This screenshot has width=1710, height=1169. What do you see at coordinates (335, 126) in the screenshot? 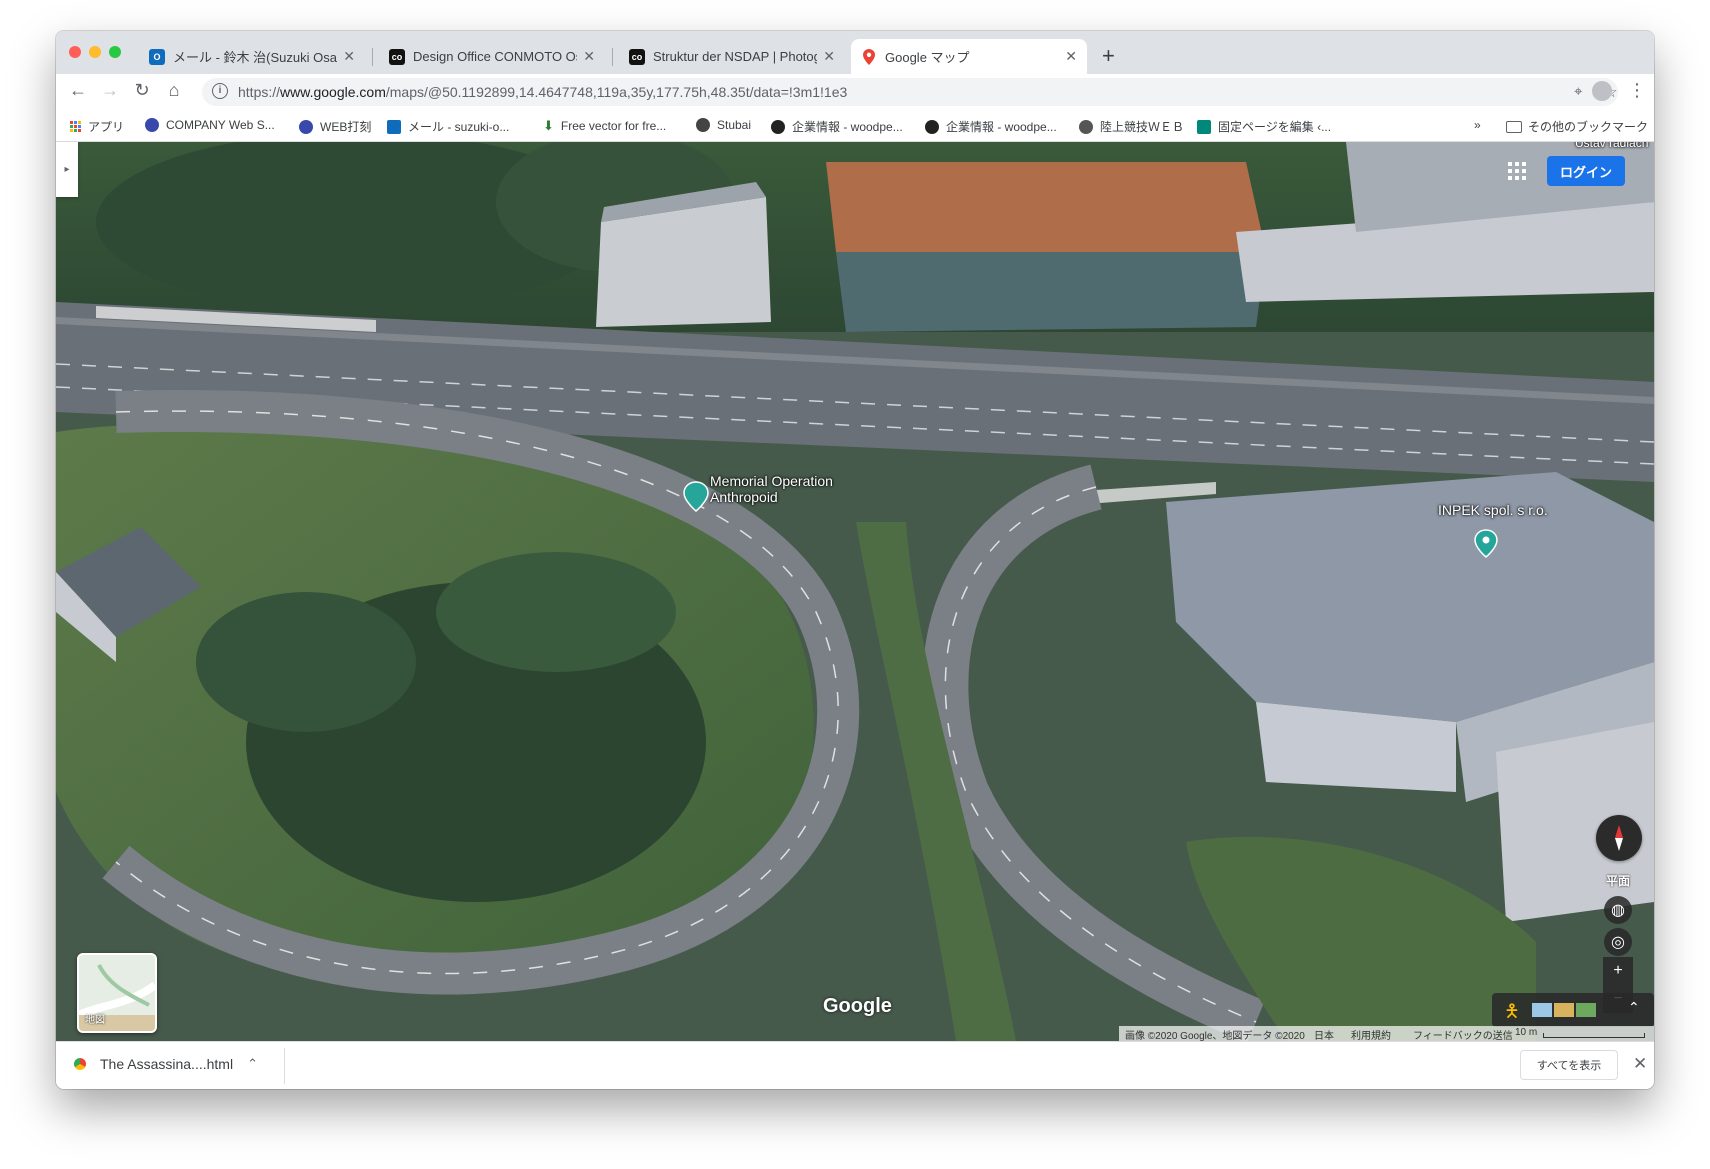
I see `bookmark-web-dakoku: WEB打刻` at bounding box center [335, 126].